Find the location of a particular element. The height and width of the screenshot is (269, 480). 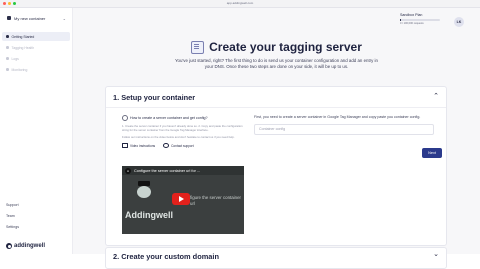

sidebar-item-team: Team is located at coordinates (12, 216).